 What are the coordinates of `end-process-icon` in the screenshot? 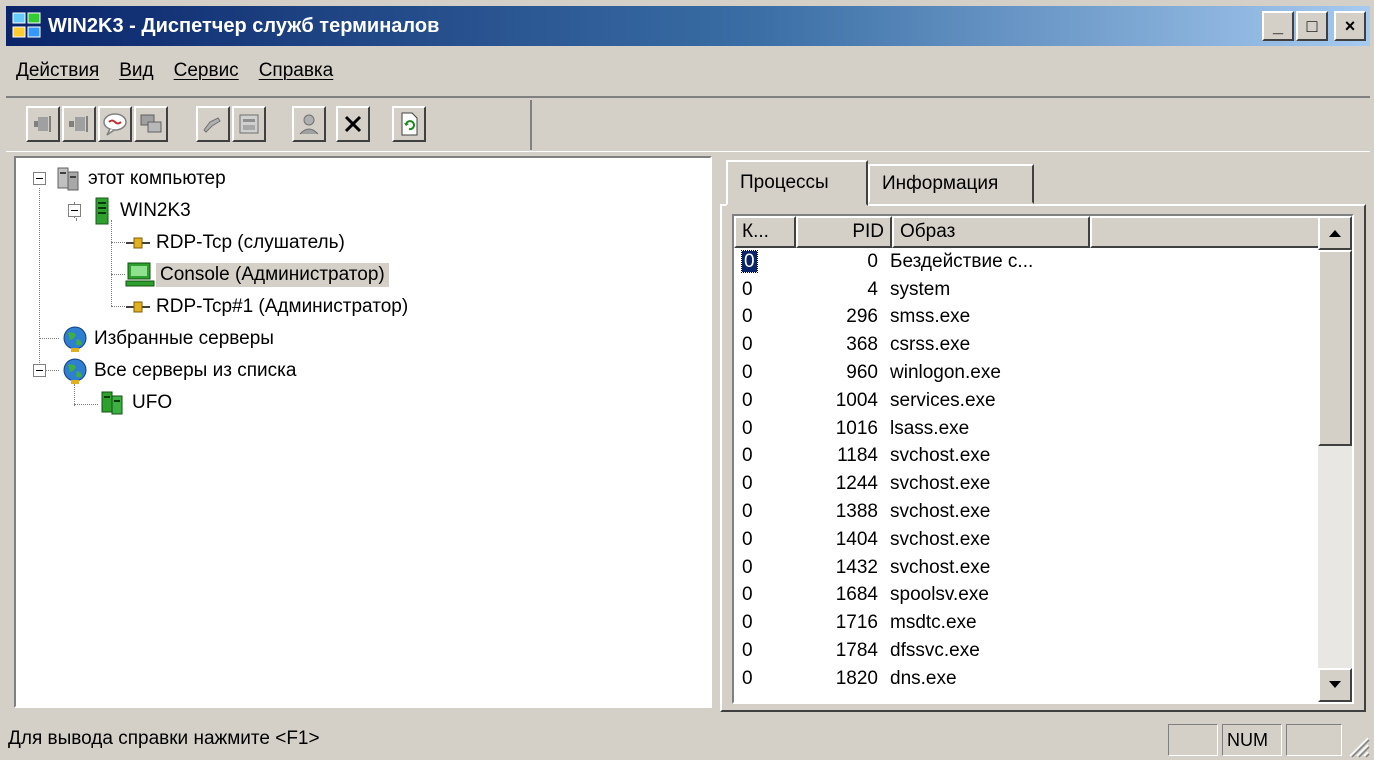 It's located at (353, 124).